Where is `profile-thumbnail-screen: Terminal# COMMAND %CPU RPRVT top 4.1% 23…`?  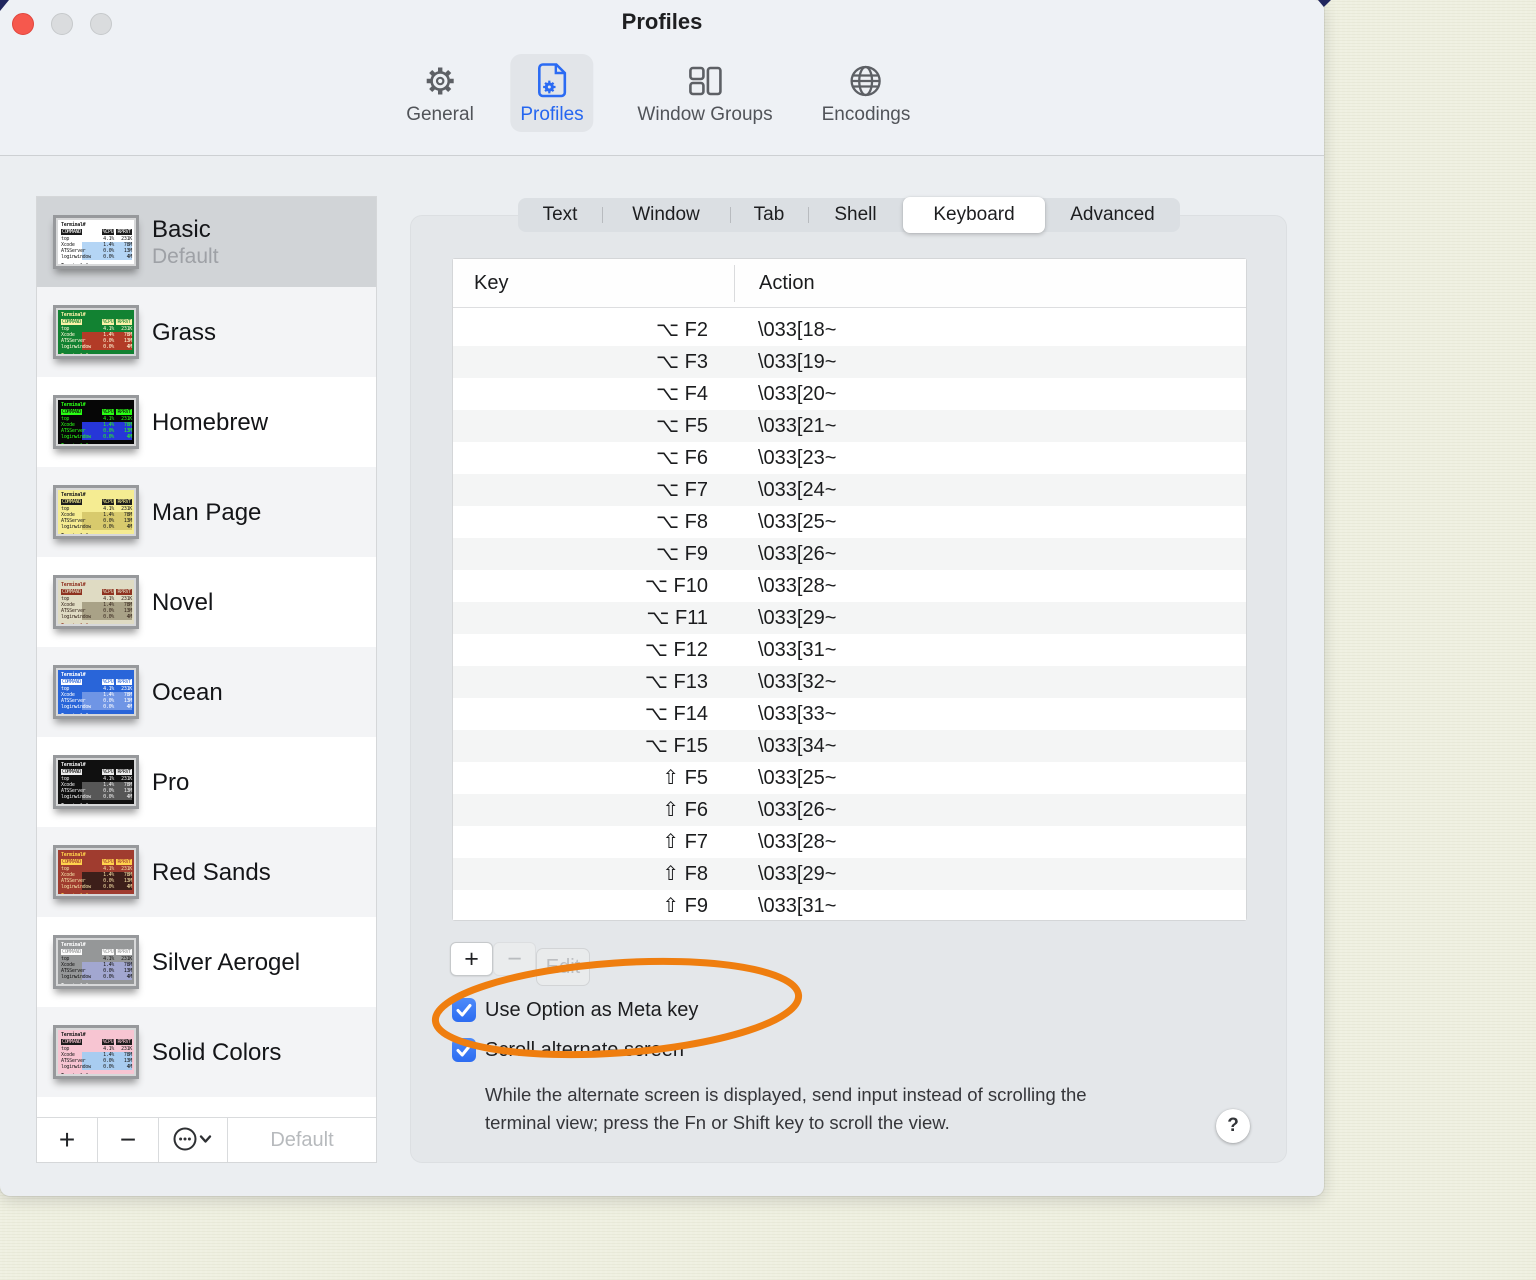 profile-thumbnail-screen: Terminal# COMMAND %CPU RPRVT top 4.1% 23… is located at coordinates (96, 602).